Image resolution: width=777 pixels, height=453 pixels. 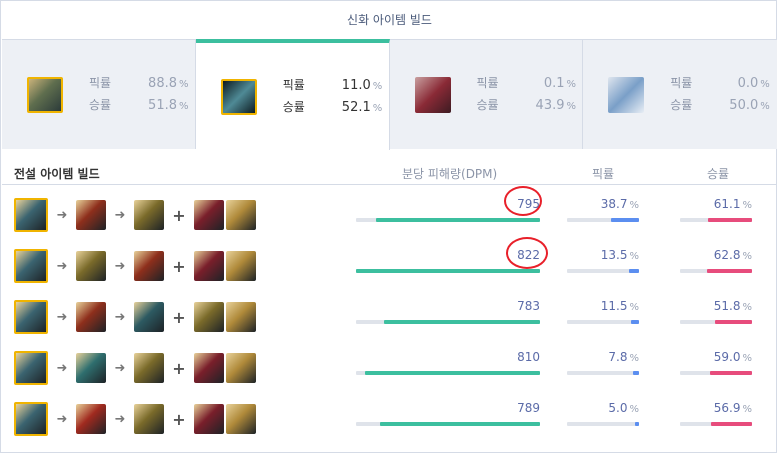 I want to click on pick-rate-header: 픽률, so click(x=603, y=174).